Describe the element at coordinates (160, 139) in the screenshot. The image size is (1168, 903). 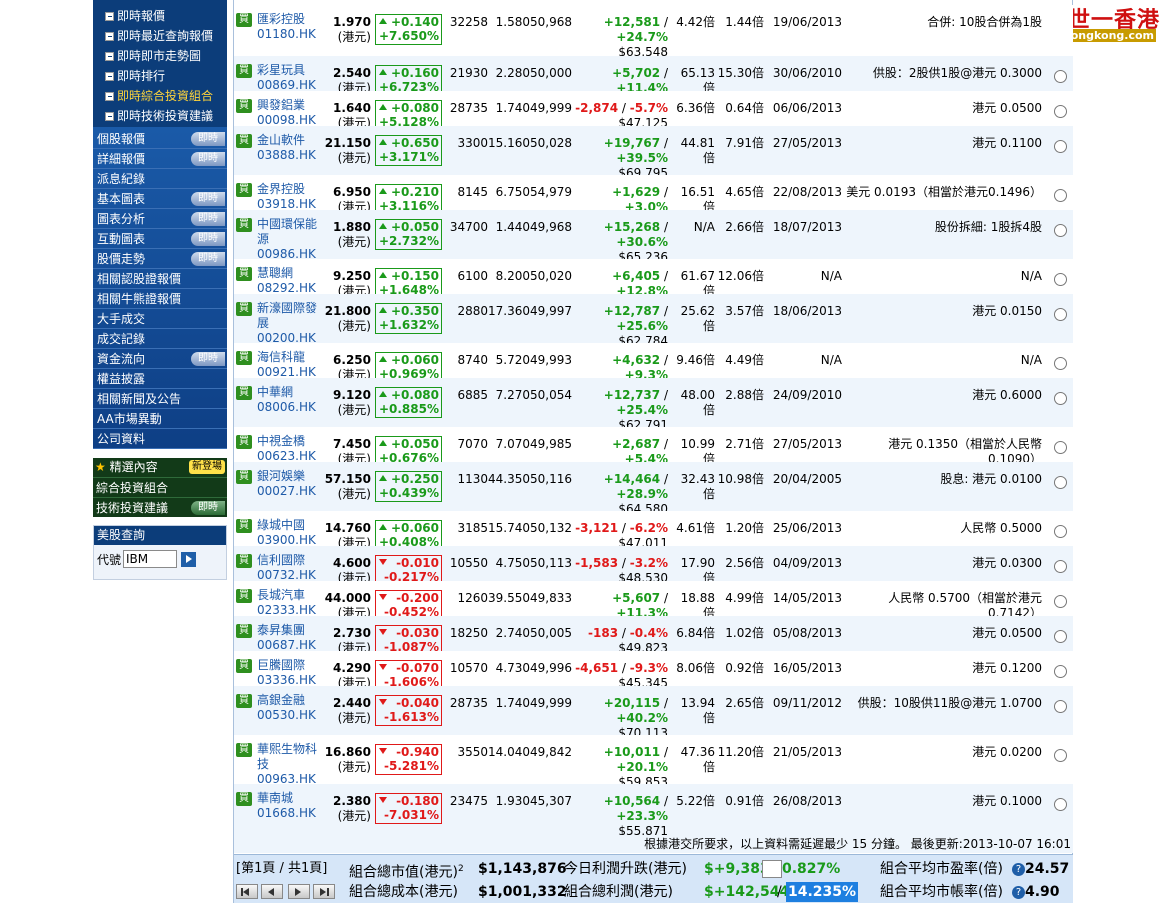
I see `menu-item: 個股報價 即時` at that location.